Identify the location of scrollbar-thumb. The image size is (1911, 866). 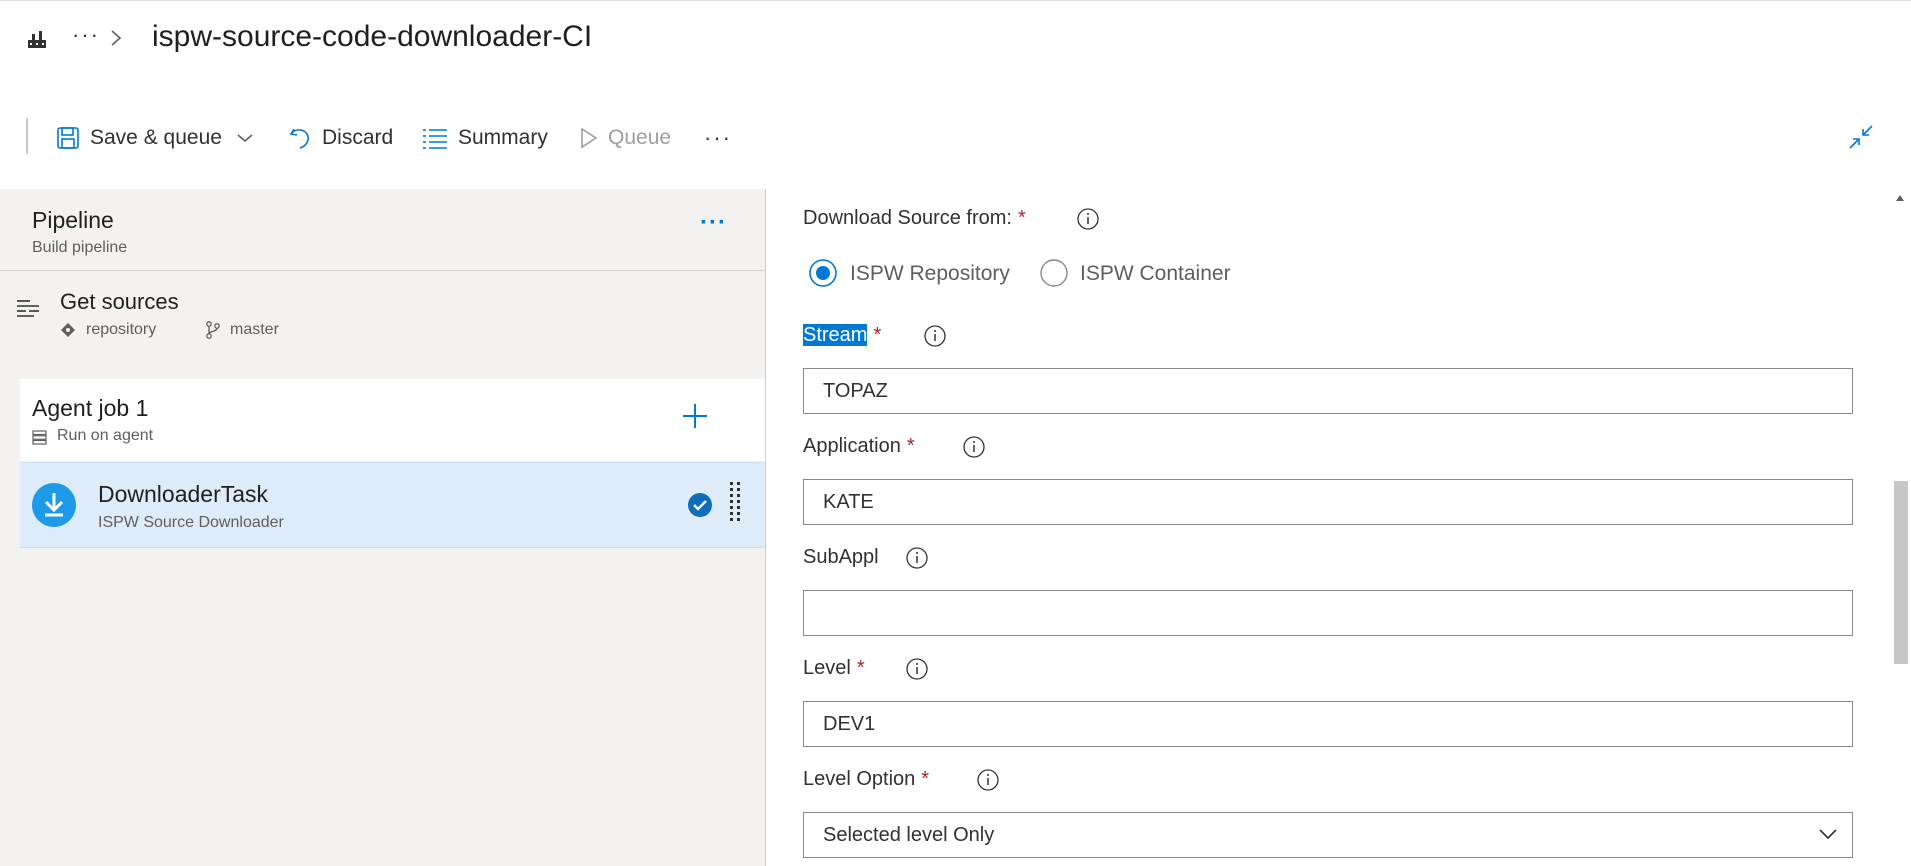
(1901, 572).